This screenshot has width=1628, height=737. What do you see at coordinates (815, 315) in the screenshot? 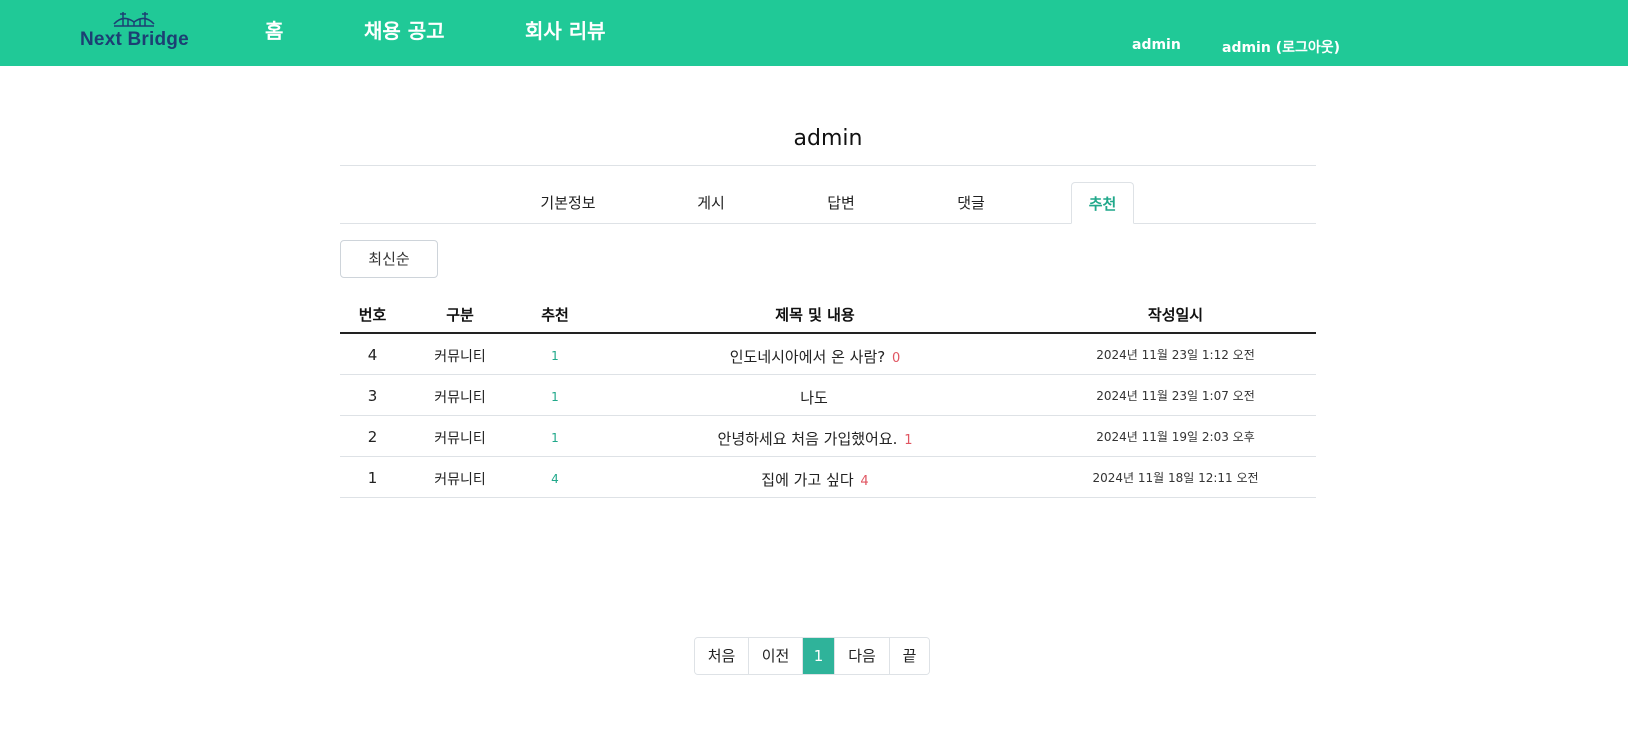
I see `header-title: 제목 및 내용` at bounding box center [815, 315].